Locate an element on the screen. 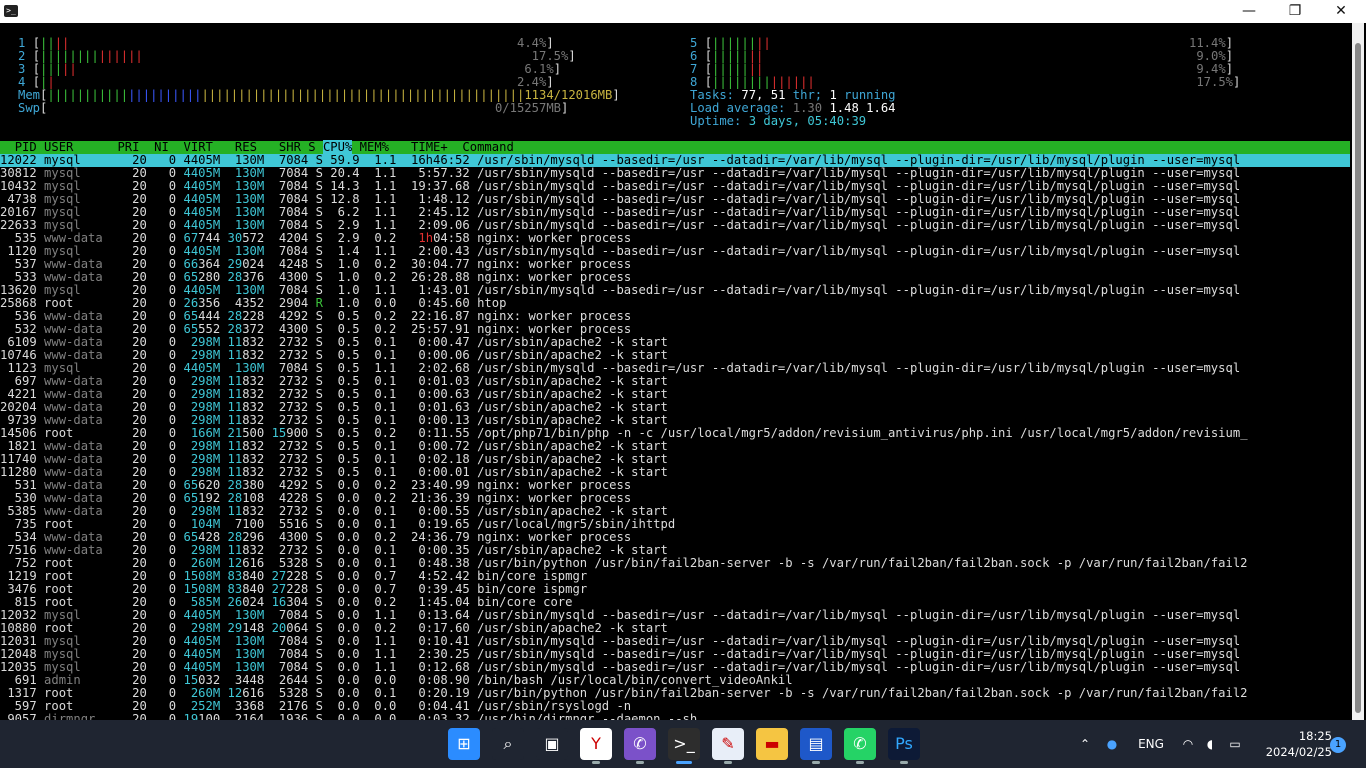 This screenshot has height=768, width=1366. cpu-7-pct: 9.4% is located at coordinates (1211, 69).